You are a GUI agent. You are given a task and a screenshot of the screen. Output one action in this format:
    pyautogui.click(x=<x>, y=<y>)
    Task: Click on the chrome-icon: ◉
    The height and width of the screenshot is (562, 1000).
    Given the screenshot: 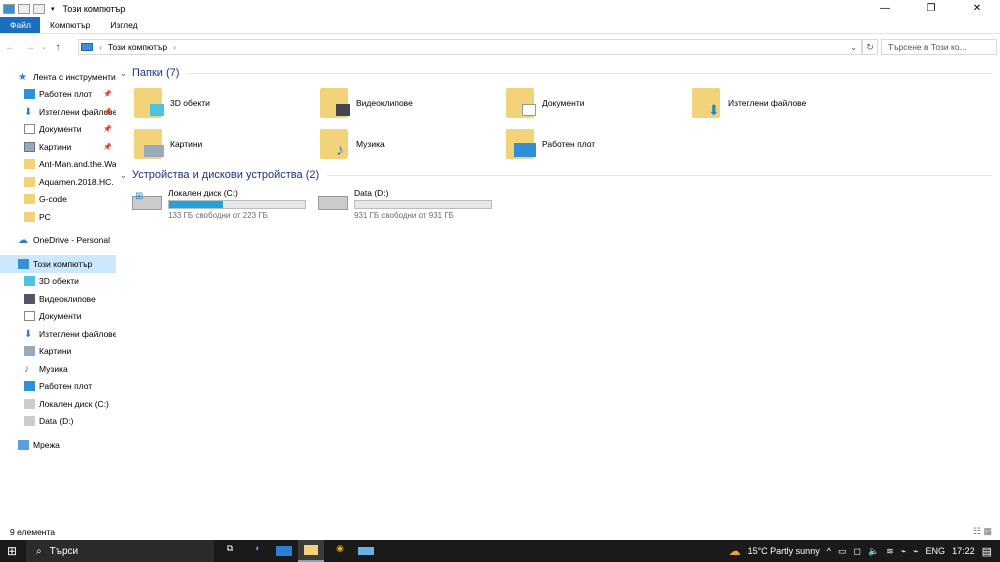 What is the action you would take?
    pyautogui.click(x=340, y=551)
    